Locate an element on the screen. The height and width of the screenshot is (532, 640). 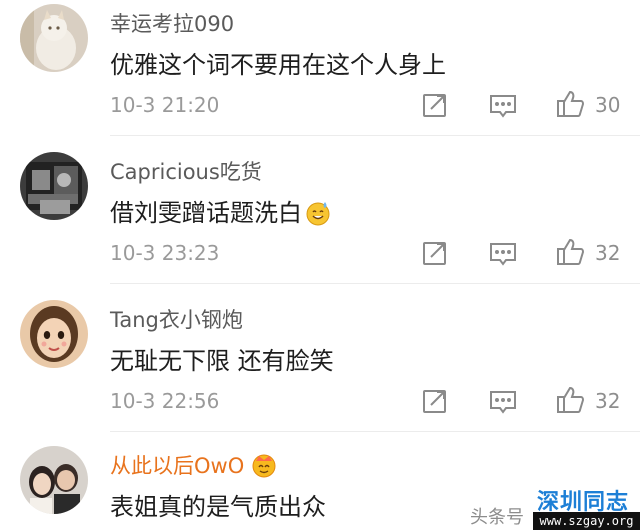
username-text: 从此以后OwO is located at coordinates (177, 466).